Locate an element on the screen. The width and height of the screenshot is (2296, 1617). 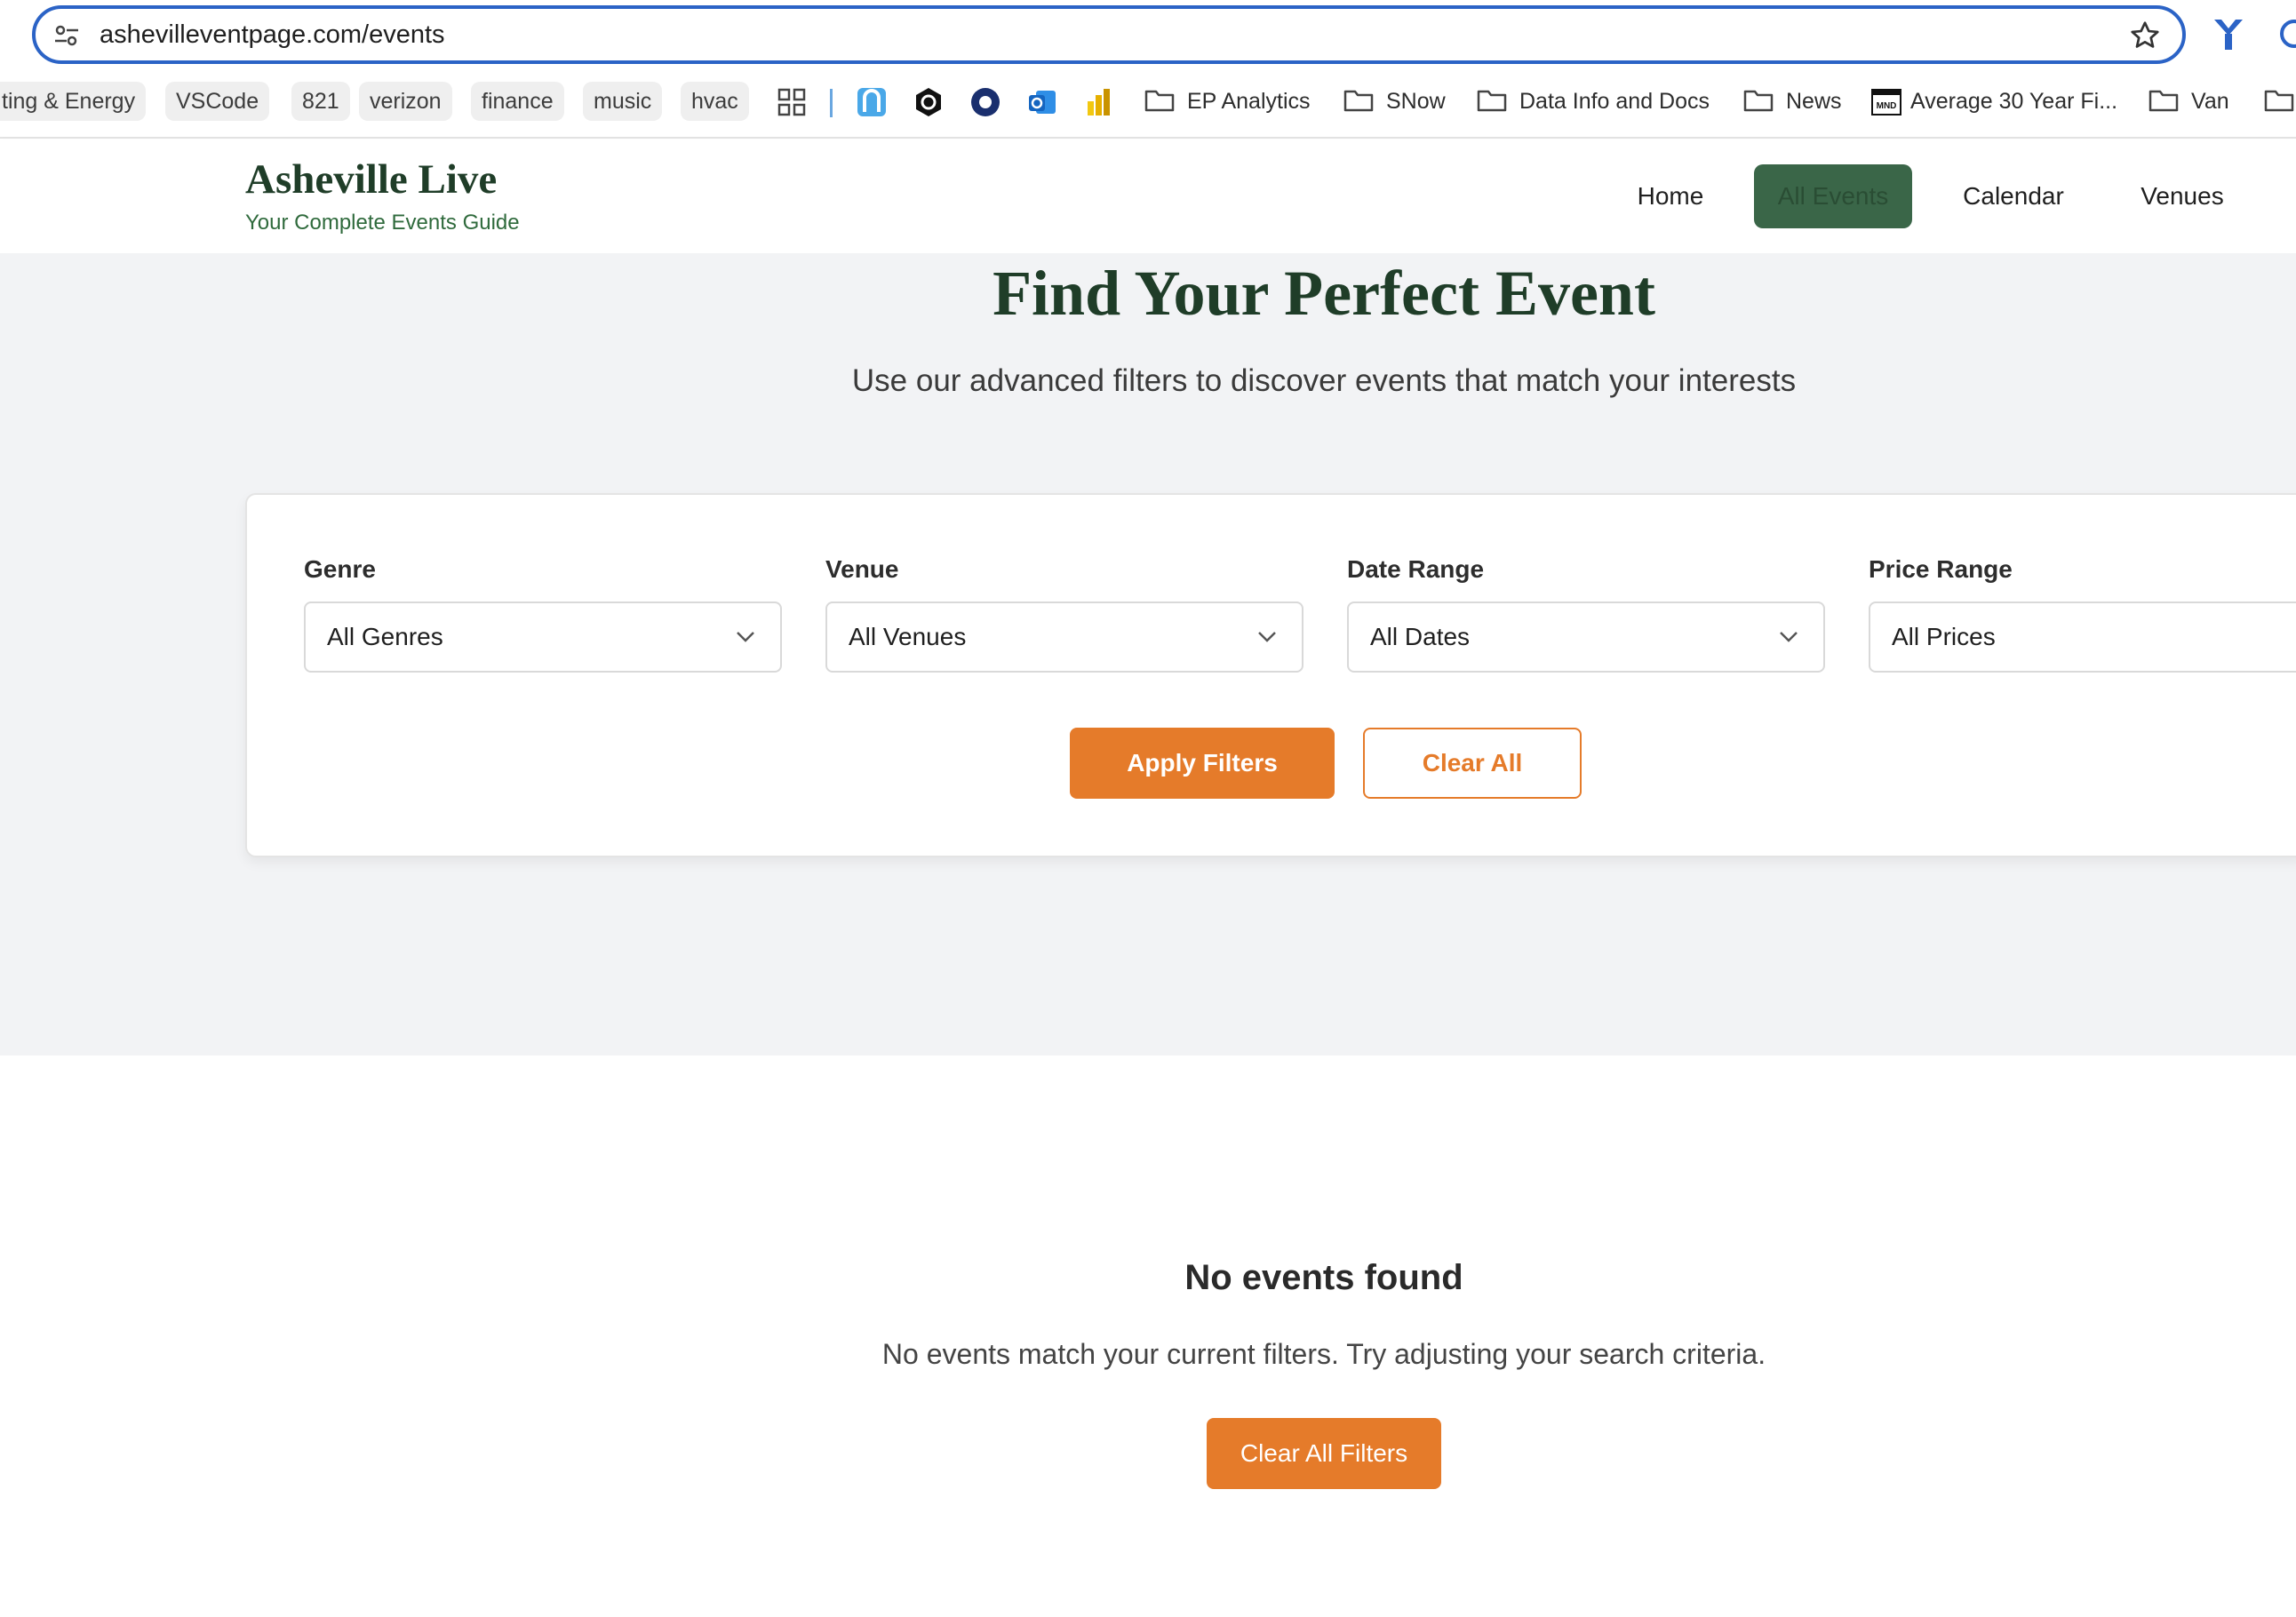
site-tagline: Your Complete Events Guide is located at coordinates (383, 223).